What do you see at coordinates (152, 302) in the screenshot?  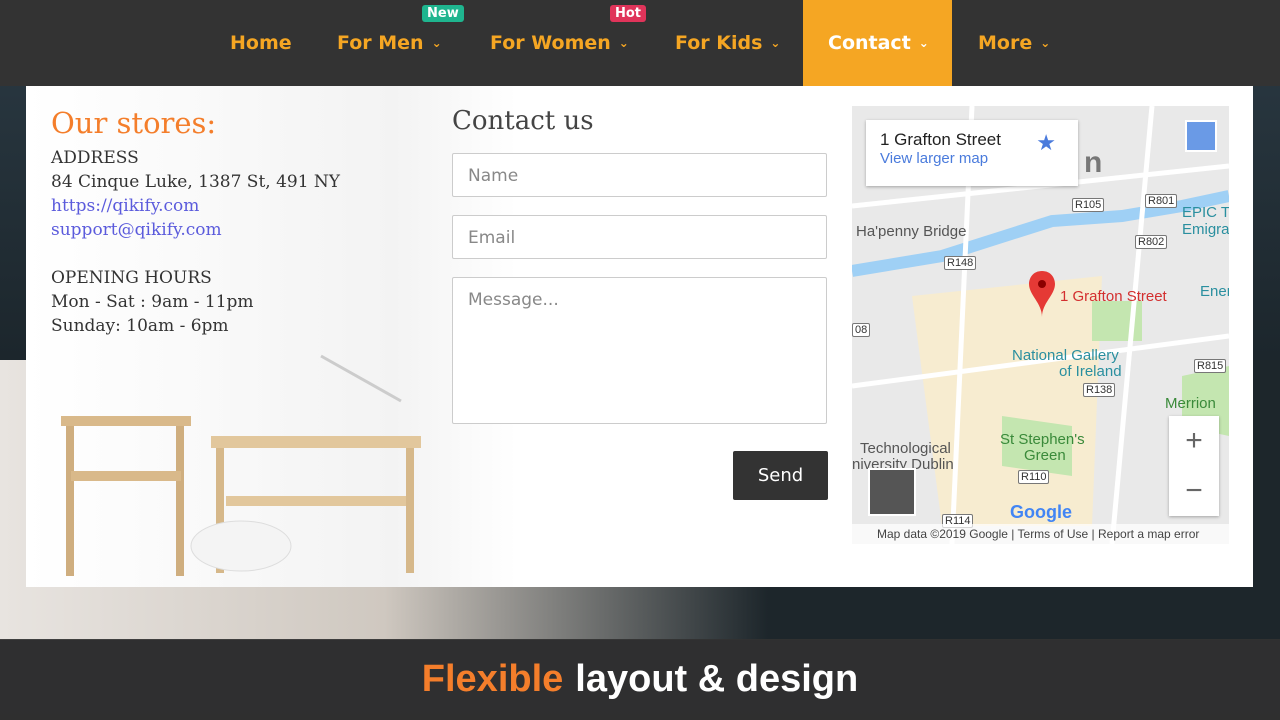 I see `hours-weekday: Mon - Sat : 9am - 11pm` at bounding box center [152, 302].